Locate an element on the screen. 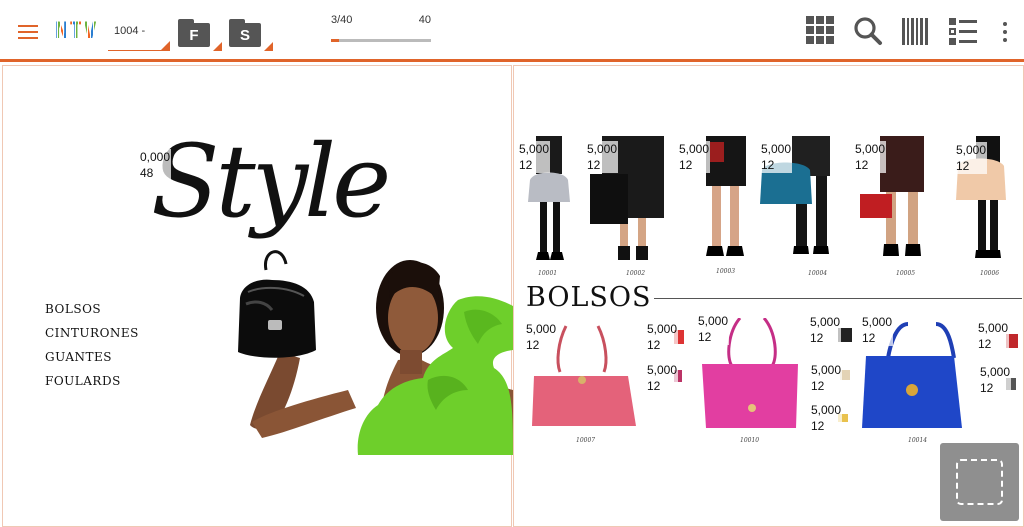 The image size is (1024, 527). section-heading: BOLSOS is located at coordinates (589, 297).